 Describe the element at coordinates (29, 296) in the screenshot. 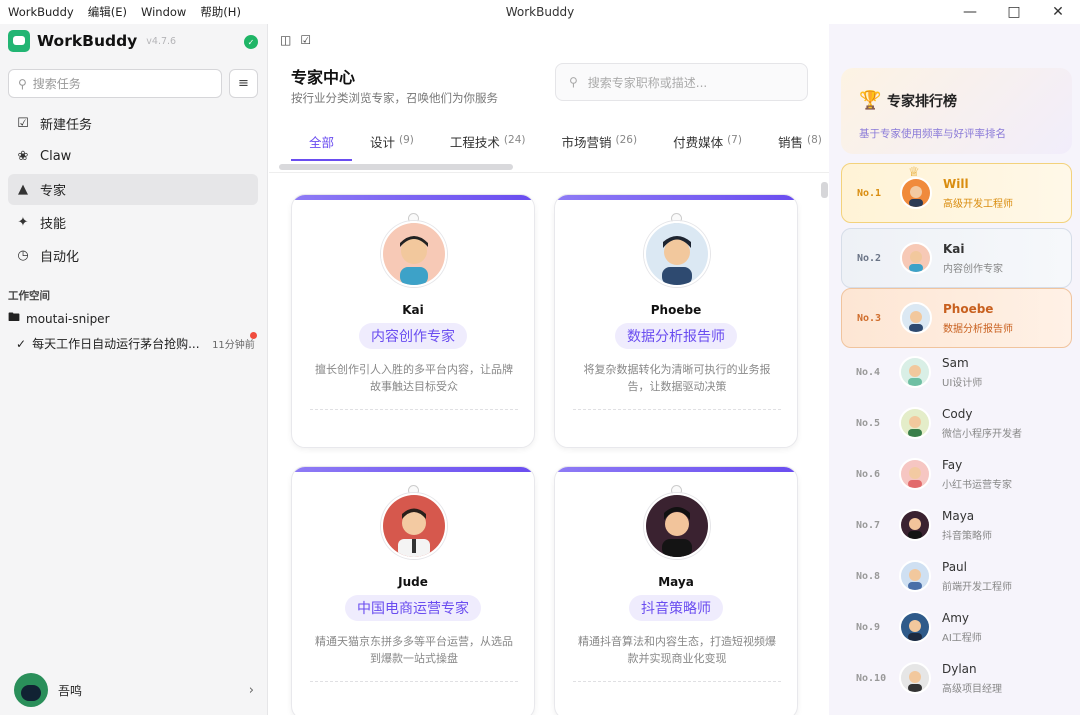

I see `workspace-title: 工作空间` at that location.